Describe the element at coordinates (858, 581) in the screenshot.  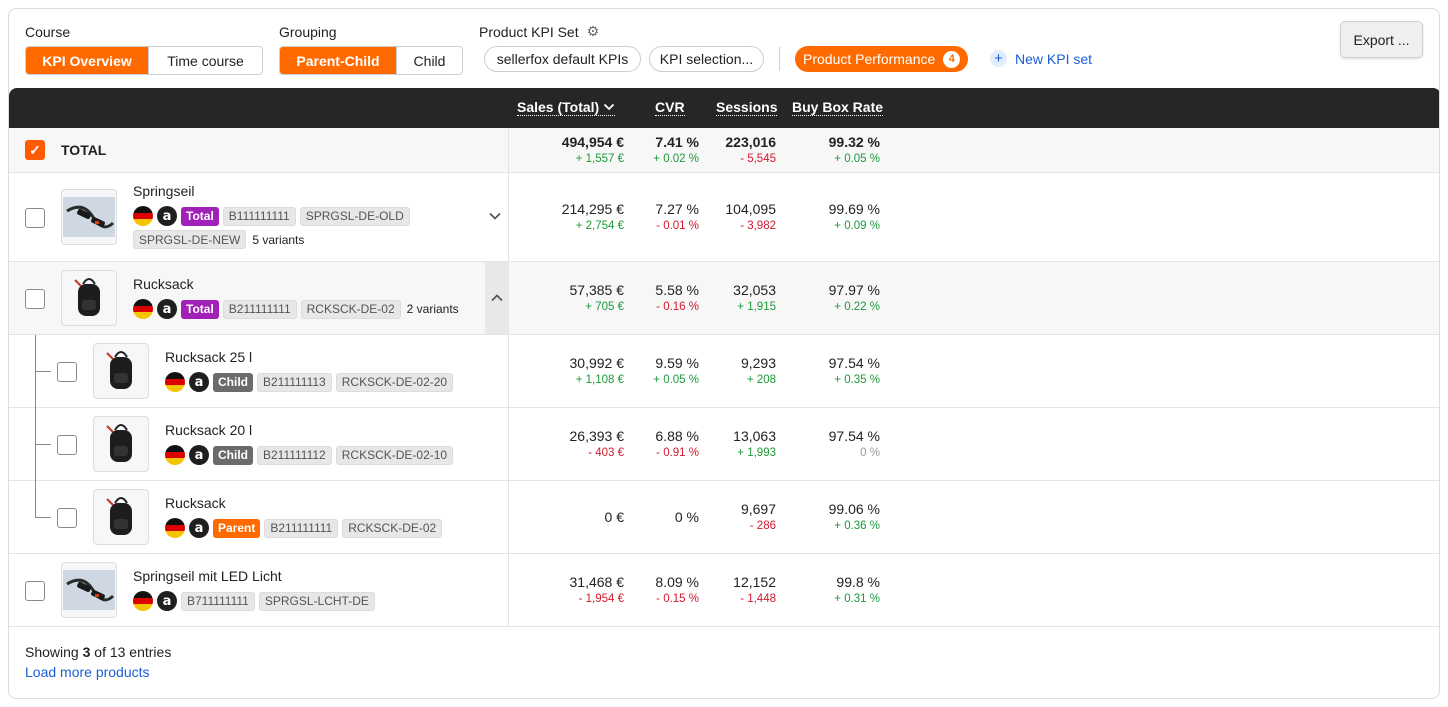
I see `kpi-value: 99.8 %` at that location.